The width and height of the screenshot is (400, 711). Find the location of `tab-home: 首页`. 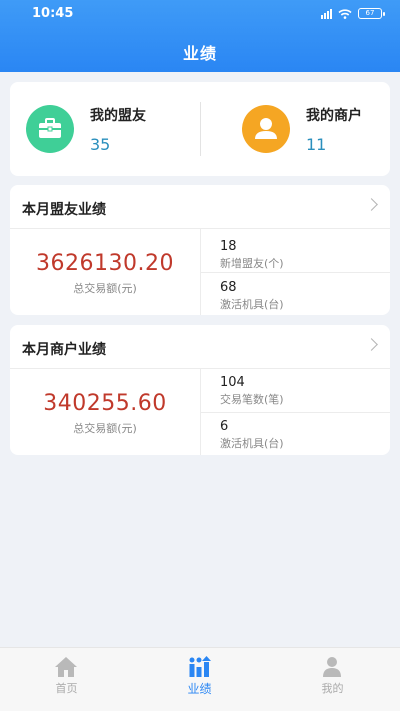

tab-home: 首页 is located at coordinates (66, 679).